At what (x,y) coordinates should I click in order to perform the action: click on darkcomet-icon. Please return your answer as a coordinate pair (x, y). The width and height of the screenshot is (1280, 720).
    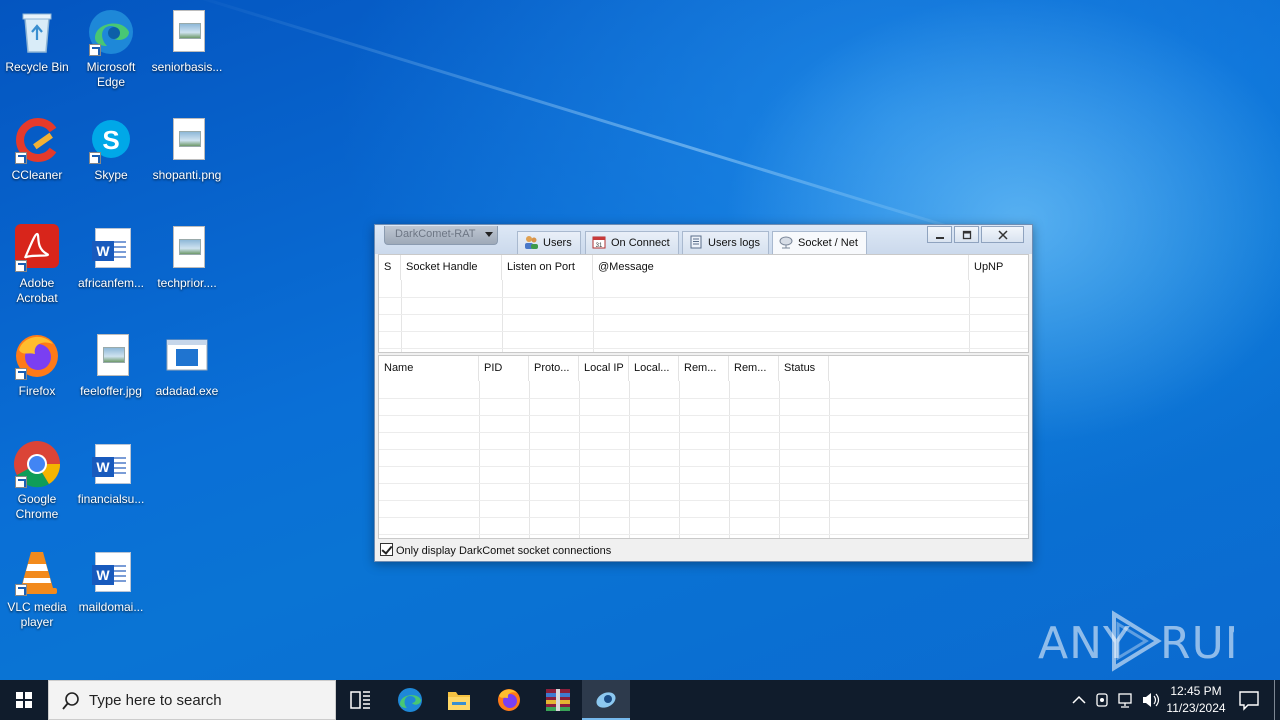
    Looking at the image, I should click on (606, 700).